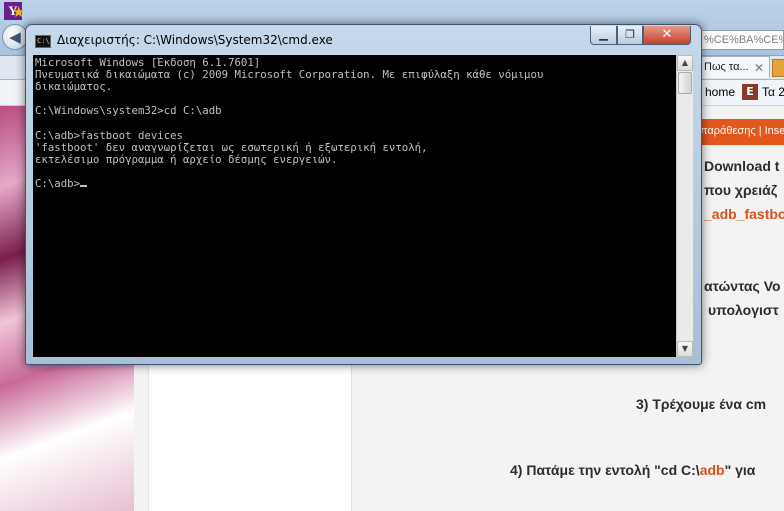 Image resolution: width=784 pixels, height=511 pixels. Describe the element at coordinates (744, 214) in the screenshot. I see `article-line-adb-link: _adb_fastbo` at that location.